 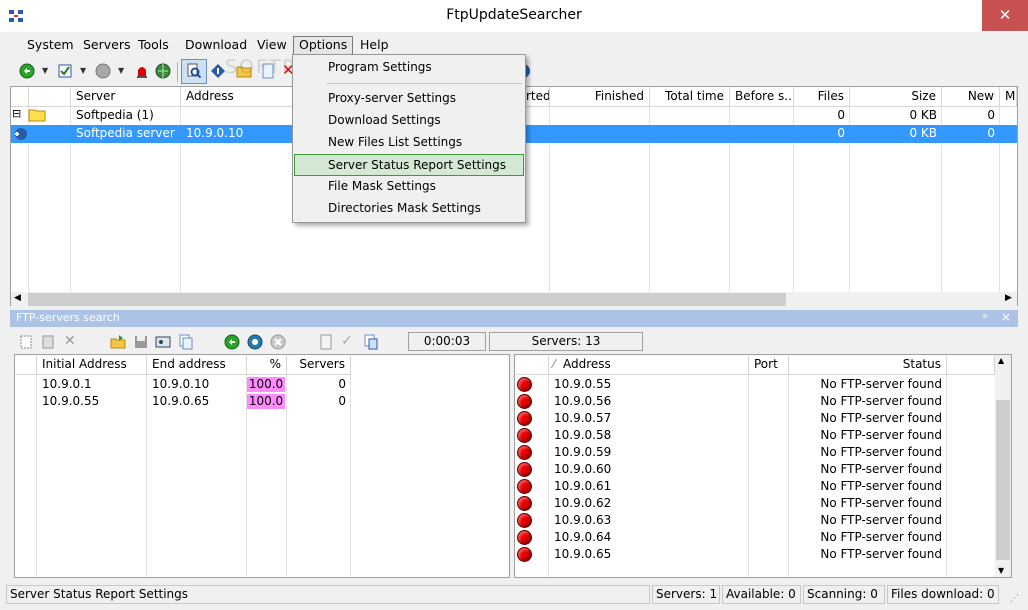 What do you see at coordinates (218, 71) in the screenshot?
I see `info-icon` at bounding box center [218, 71].